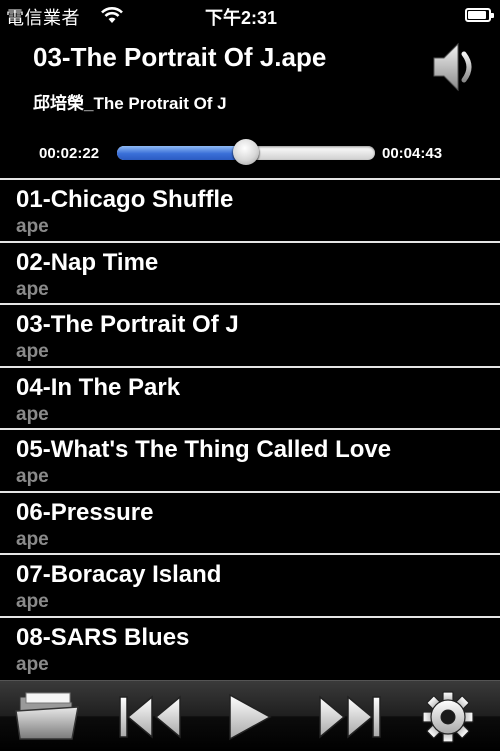 The height and width of the screenshot is (751, 500). Describe the element at coordinates (98, 387) in the screenshot. I see `track-name: 04-In The Park` at that location.